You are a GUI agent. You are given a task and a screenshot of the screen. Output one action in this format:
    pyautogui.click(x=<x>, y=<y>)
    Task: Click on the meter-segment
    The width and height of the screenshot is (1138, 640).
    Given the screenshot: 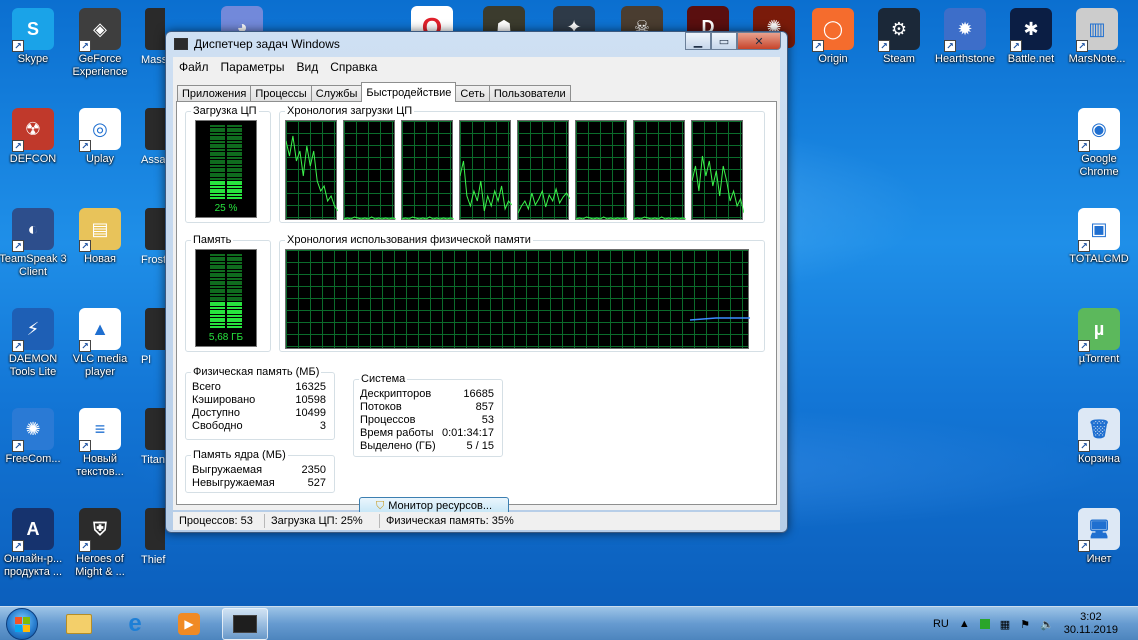 What is the action you would take?
    pyautogui.click(x=226, y=326)
    